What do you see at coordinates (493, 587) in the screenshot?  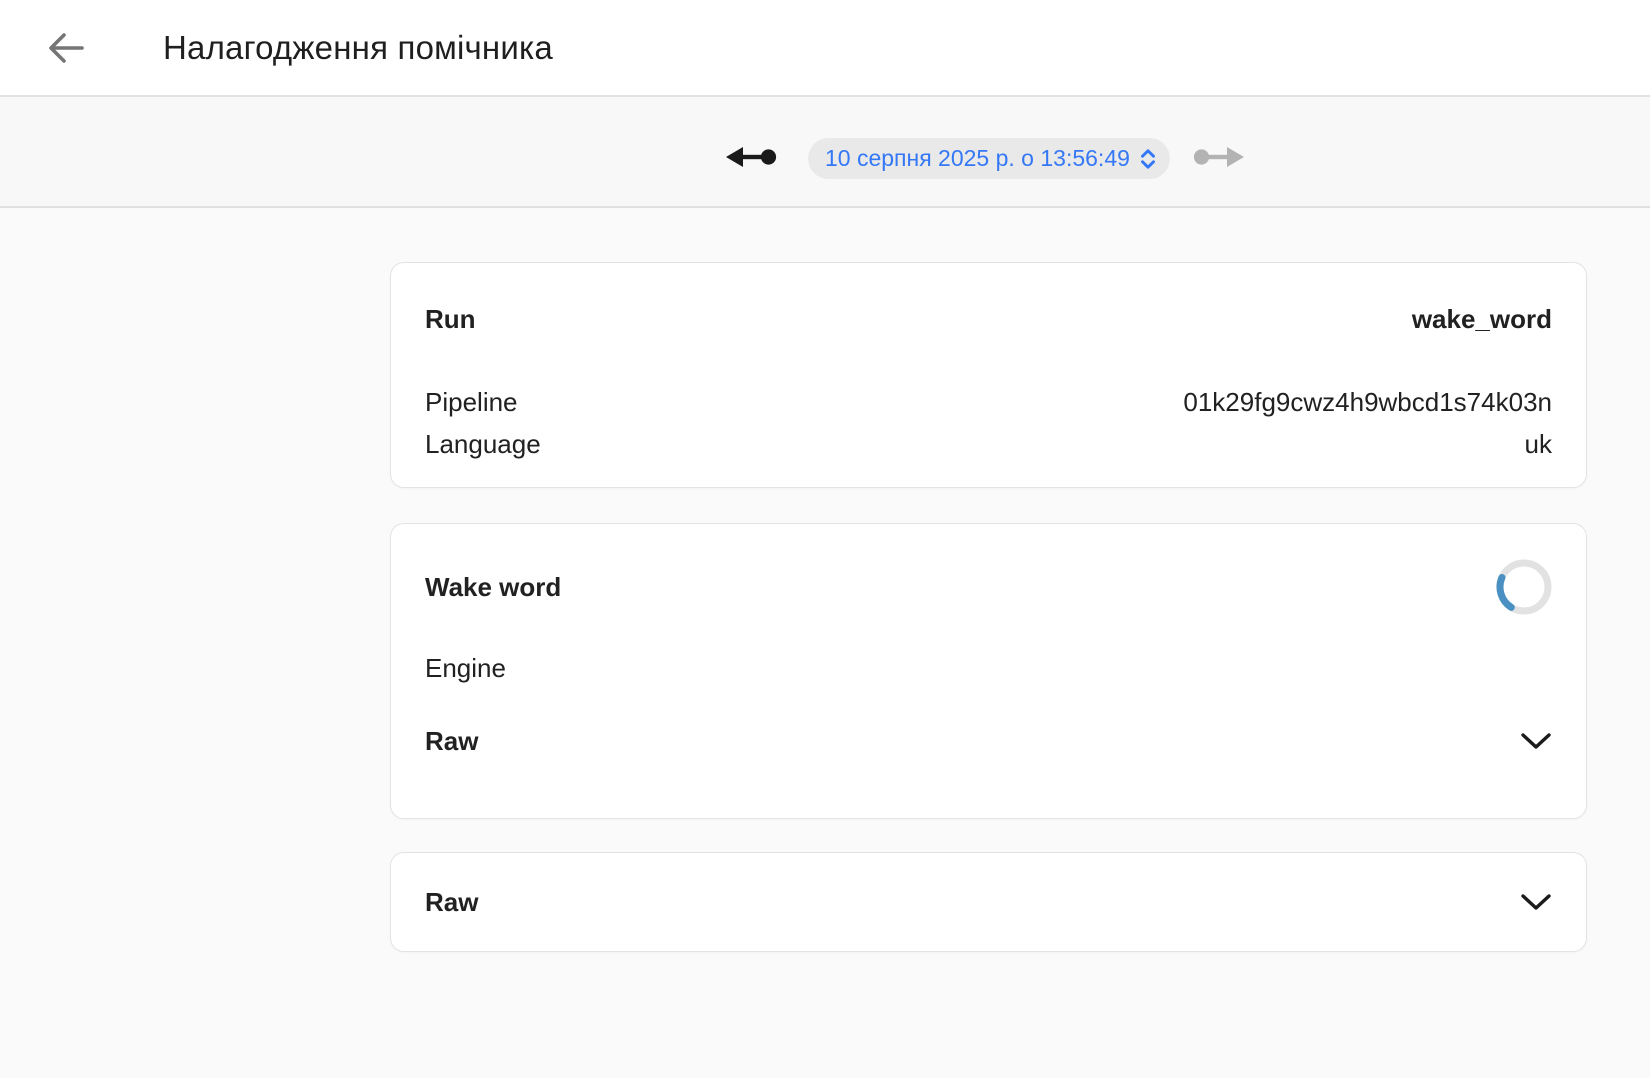 I see `wake-word-title: Wake word` at bounding box center [493, 587].